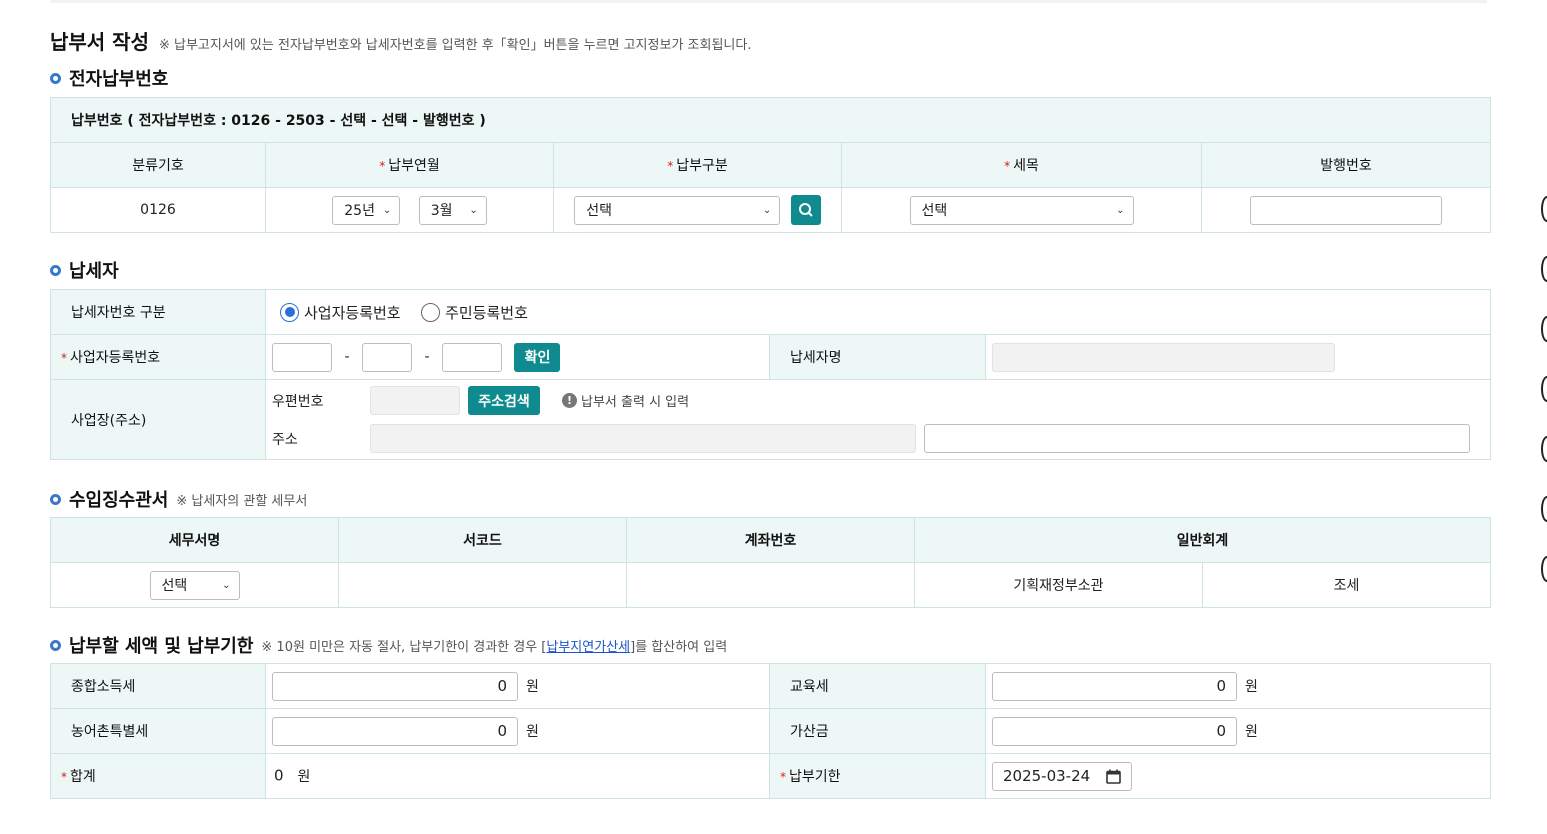 The height and width of the screenshot is (834, 1547). I want to click on payment-type-select: 선택 ⌄, so click(677, 210).